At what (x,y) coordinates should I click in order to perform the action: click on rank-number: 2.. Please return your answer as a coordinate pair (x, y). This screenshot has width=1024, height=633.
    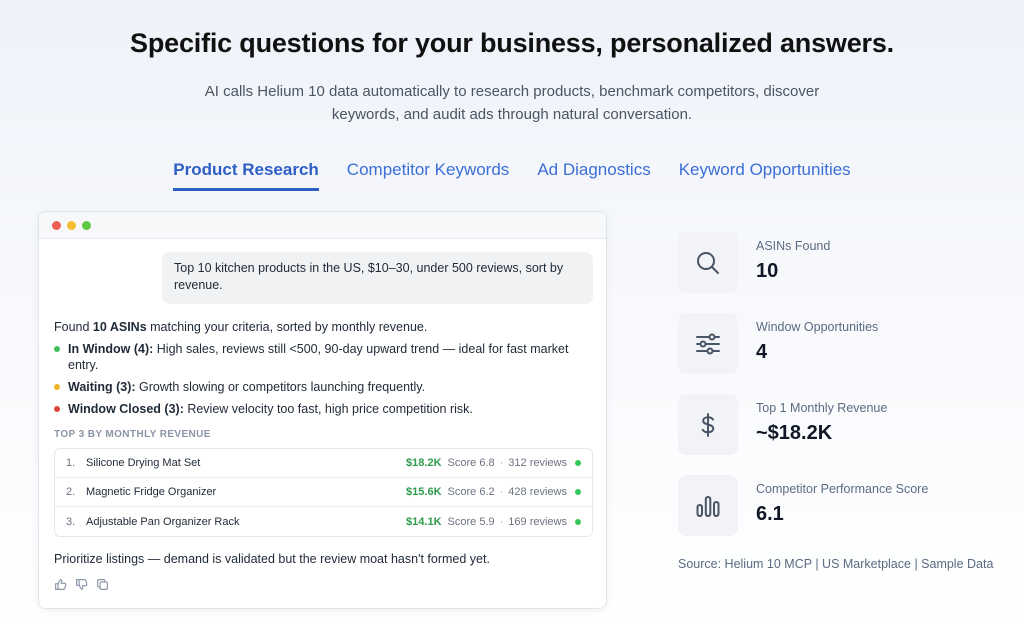
    Looking at the image, I should click on (71, 492).